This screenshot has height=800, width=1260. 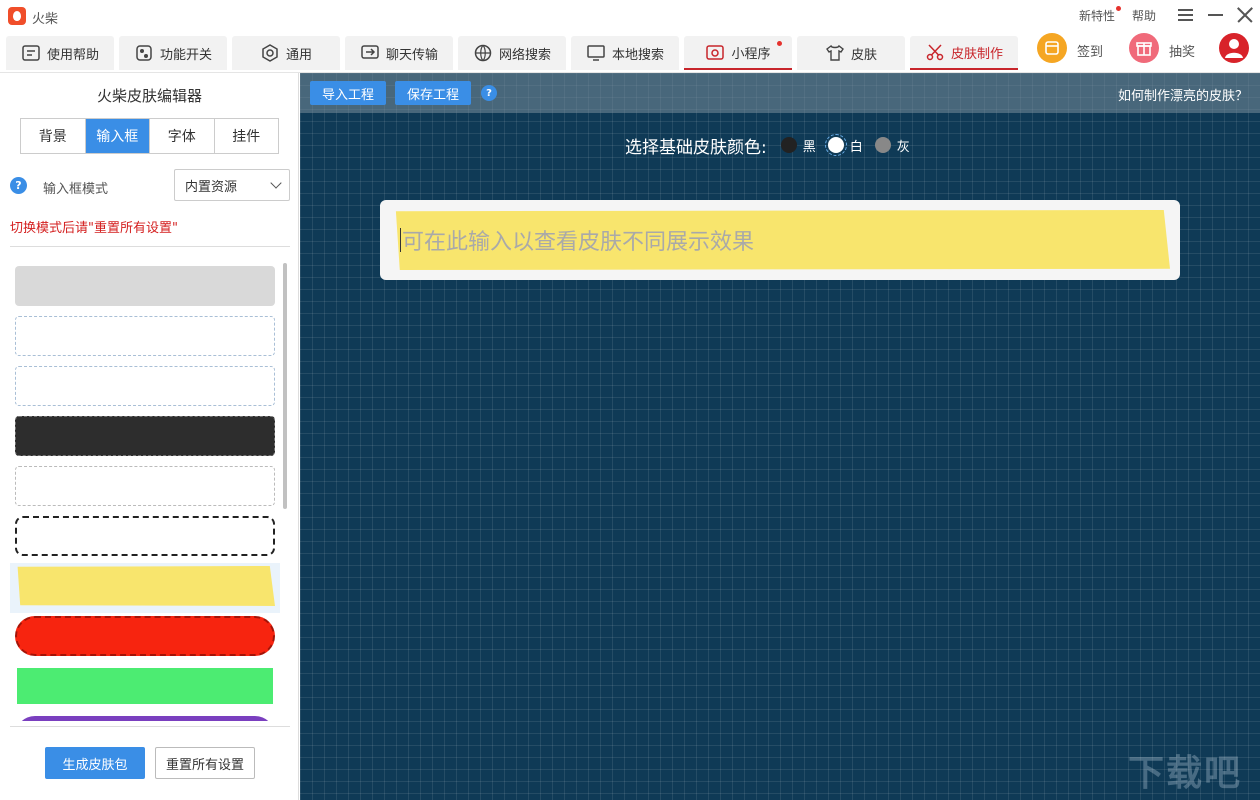 I want to click on text-caret, so click(x=400, y=240).